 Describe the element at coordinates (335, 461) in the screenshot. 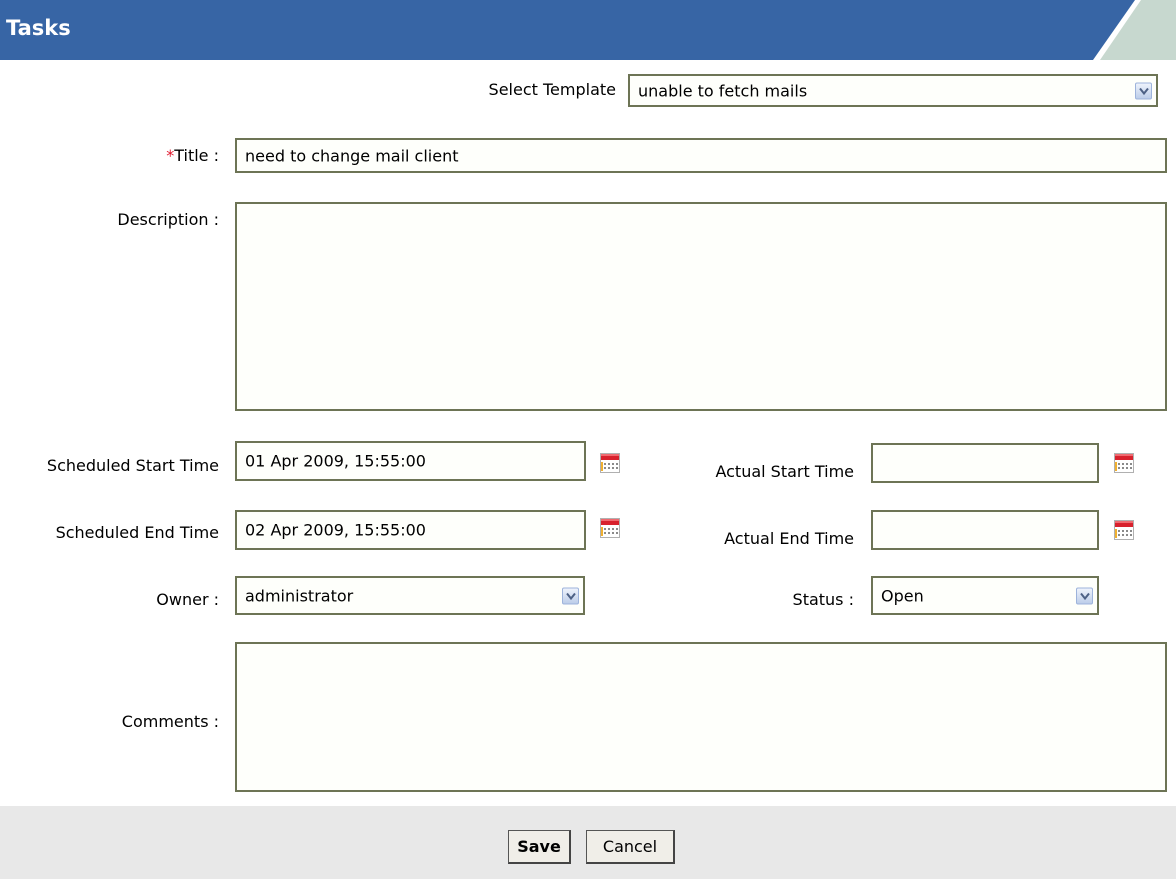

I see `scheduled-start-value: 01 Apr 2009, 15:55:00` at that location.